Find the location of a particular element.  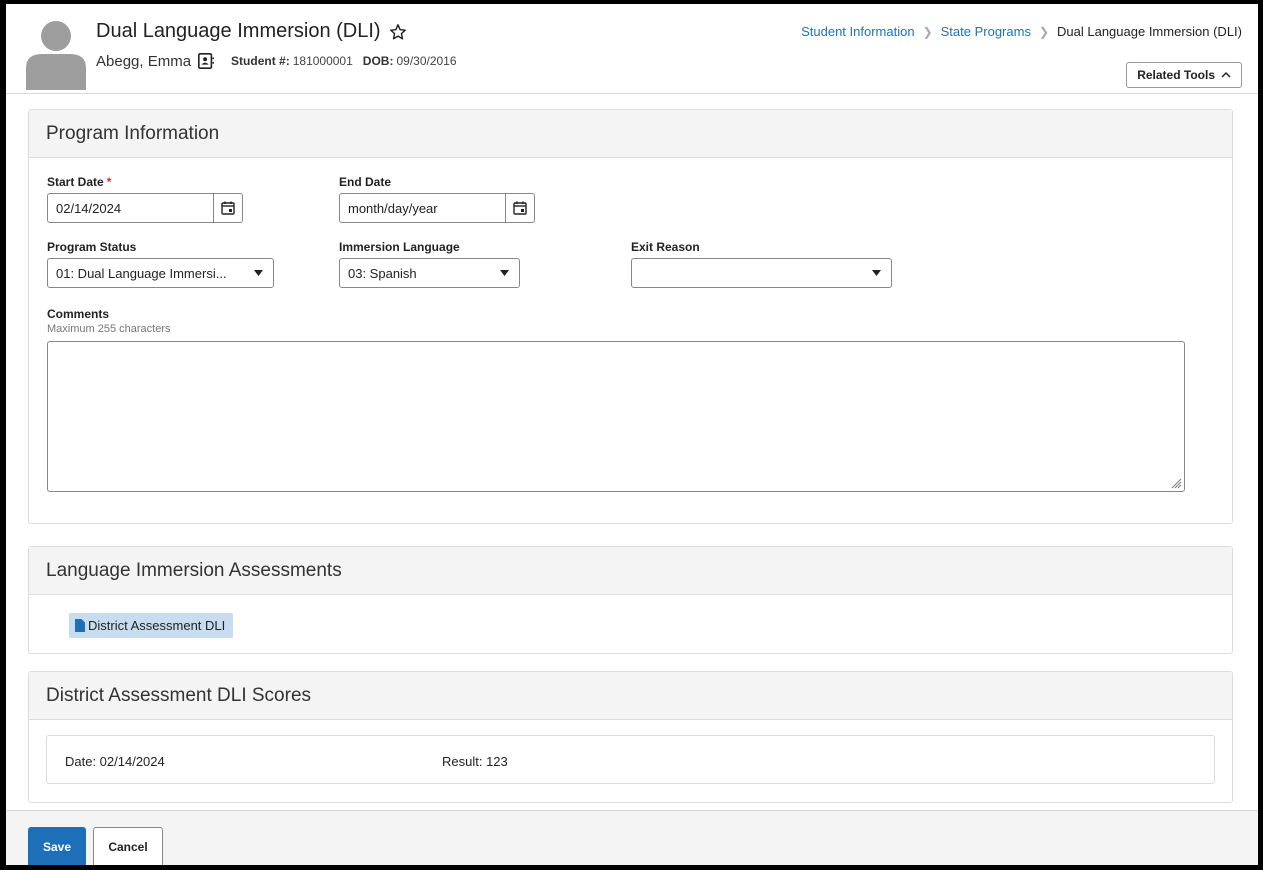

exit-reason-label: Exit Reason is located at coordinates (665, 247).